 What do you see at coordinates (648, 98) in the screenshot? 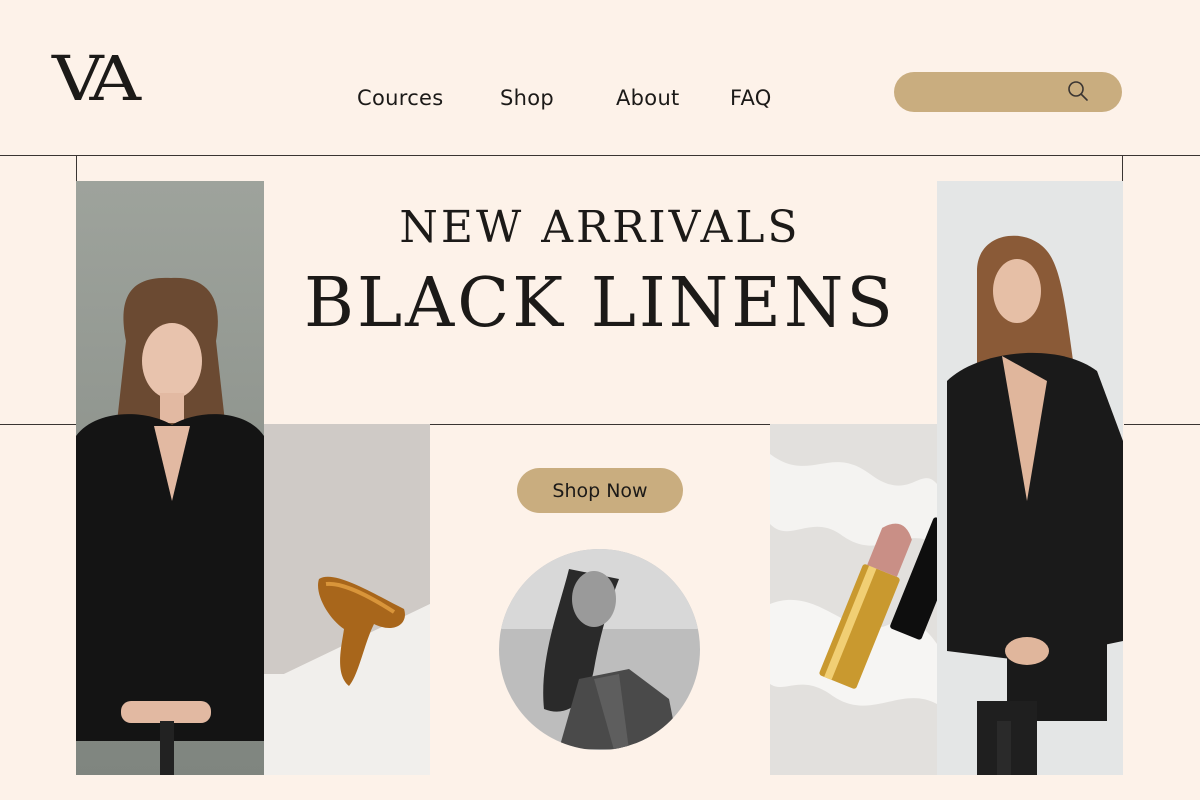
I see `nav-item-about: About` at bounding box center [648, 98].